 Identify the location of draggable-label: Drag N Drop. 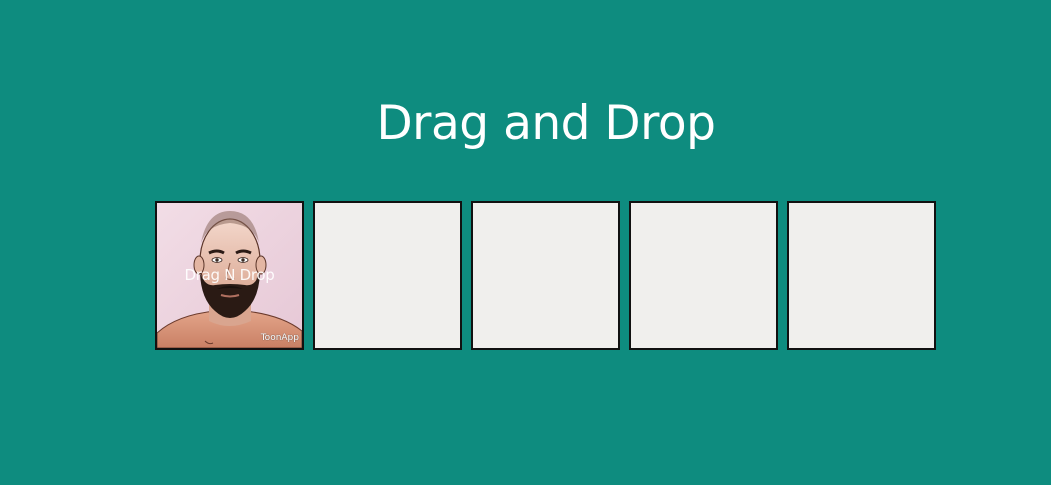
(229, 275).